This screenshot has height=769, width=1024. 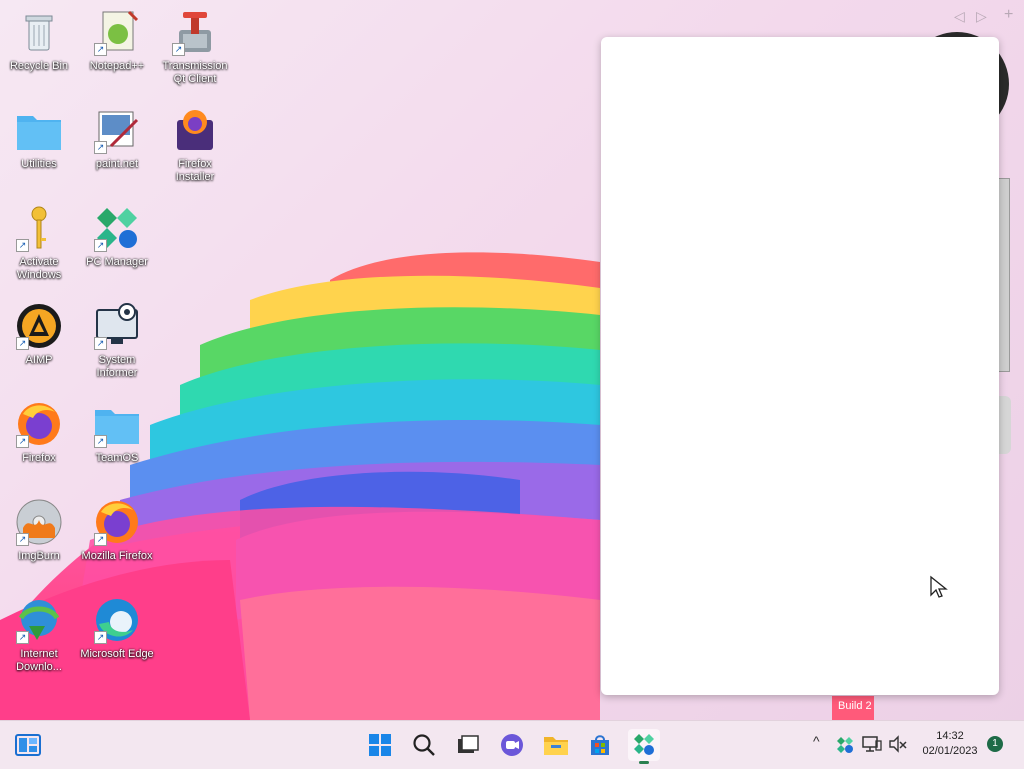 What do you see at coordinates (39, 326) in the screenshot?
I see `aimp-icon: ↗` at bounding box center [39, 326].